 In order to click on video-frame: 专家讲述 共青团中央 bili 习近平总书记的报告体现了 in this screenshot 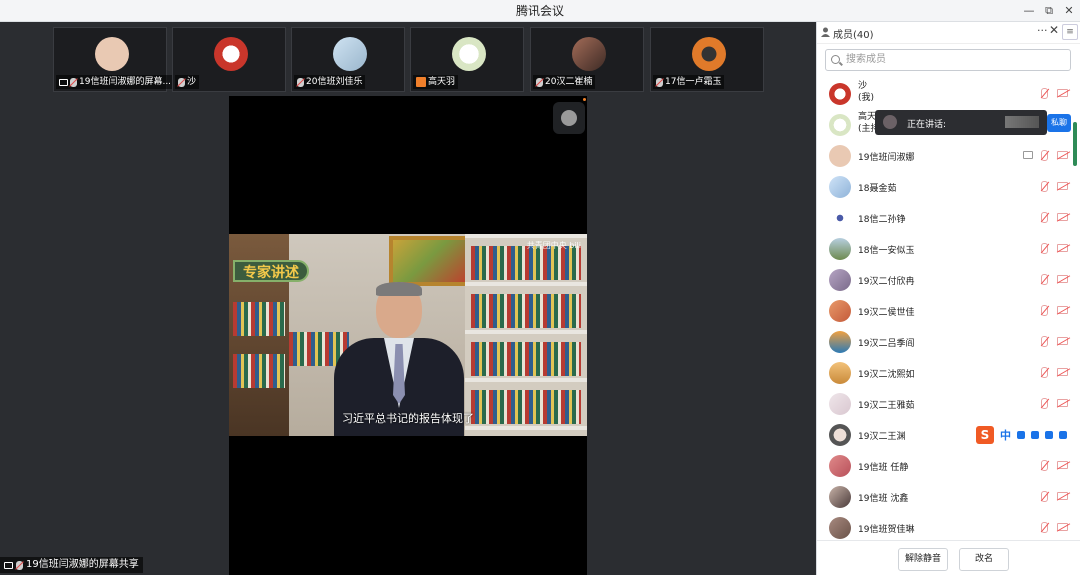, I will do `click(408, 335)`.